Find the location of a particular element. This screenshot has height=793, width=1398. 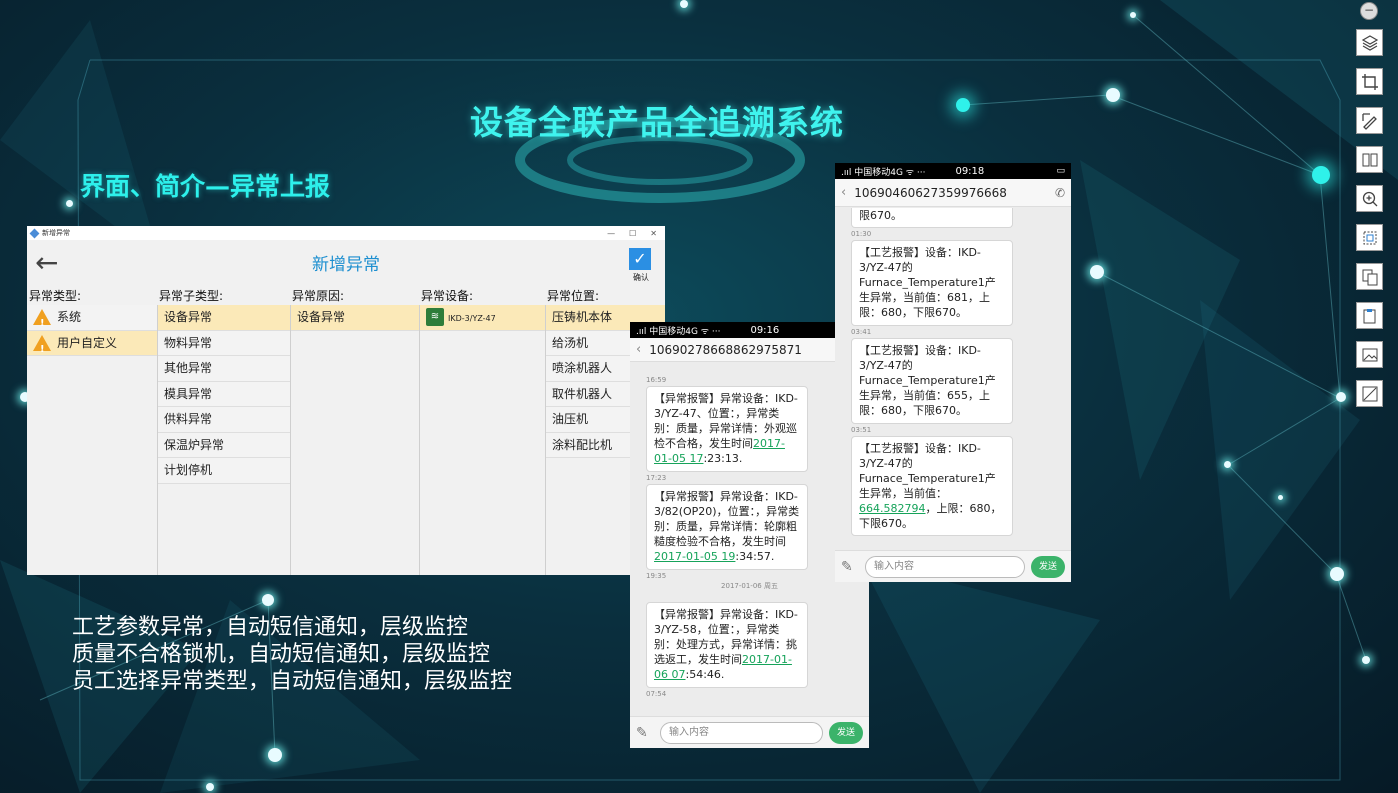

list-item: ≋ IKD-3/YZ-47 is located at coordinates (482, 318).